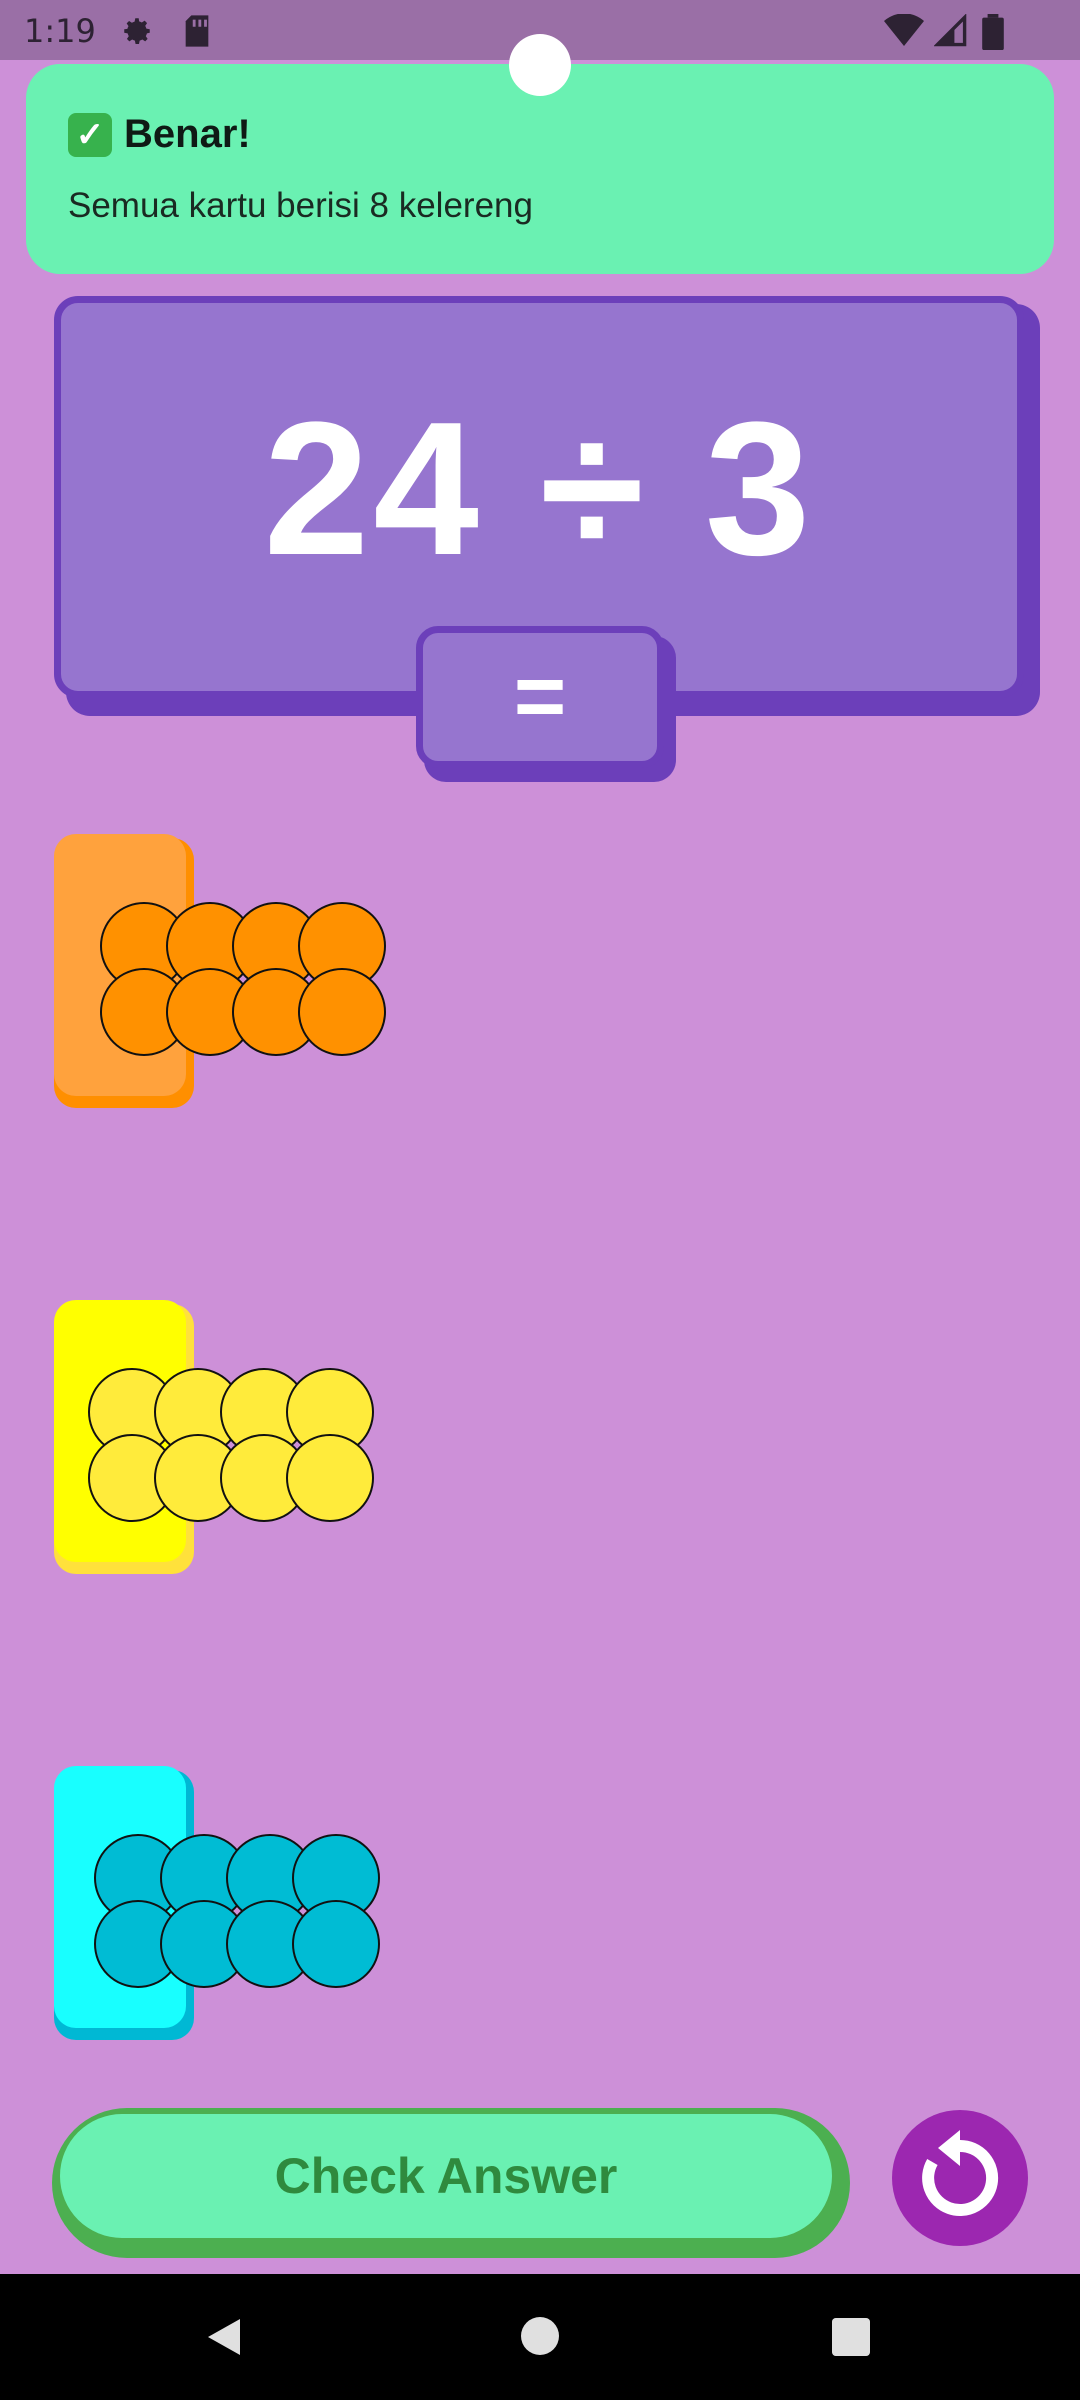  I want to click on wifi-icon, so click(904, 33).